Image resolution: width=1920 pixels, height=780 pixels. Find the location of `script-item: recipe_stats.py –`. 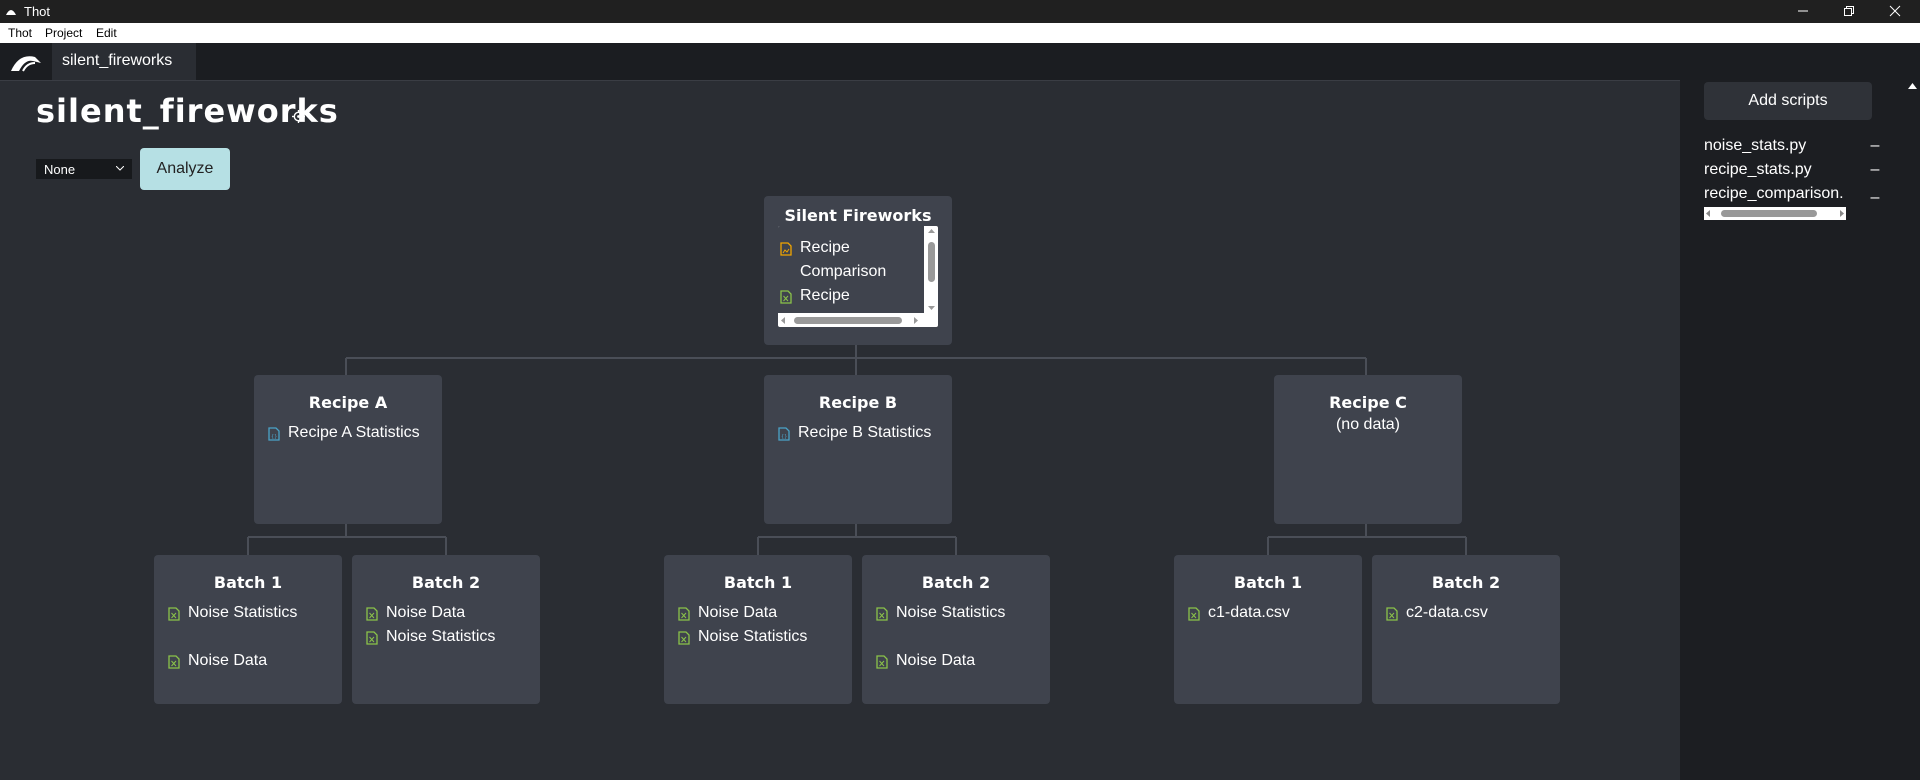

script-item: recipe_stats.py – is located at coordinates (1791, 172).